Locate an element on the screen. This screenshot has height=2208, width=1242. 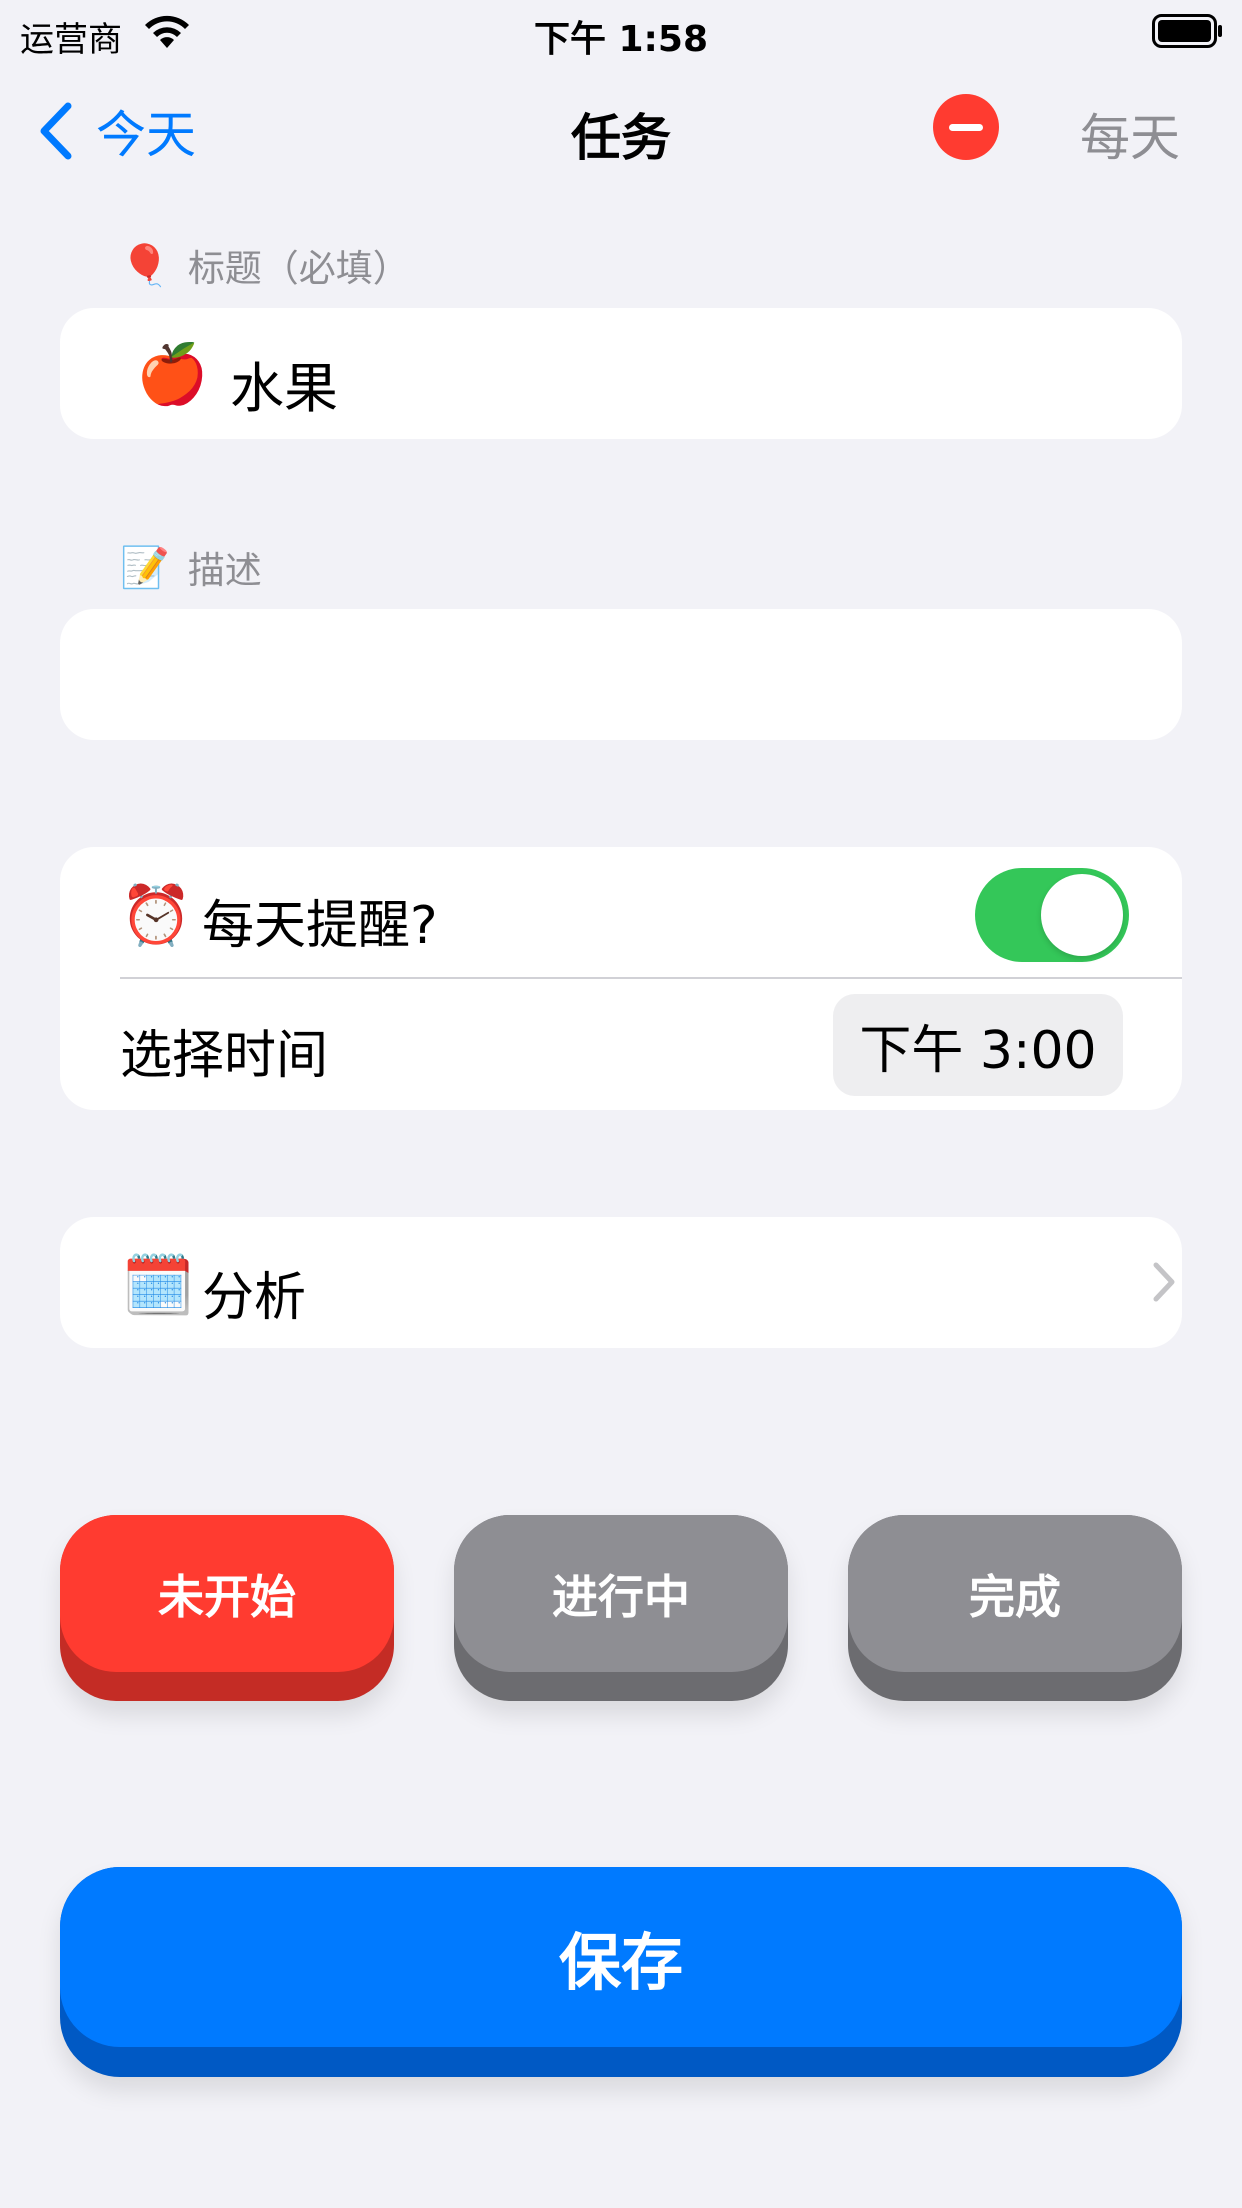
daily-reminder-toggle is located at coordinates (1052, 915).